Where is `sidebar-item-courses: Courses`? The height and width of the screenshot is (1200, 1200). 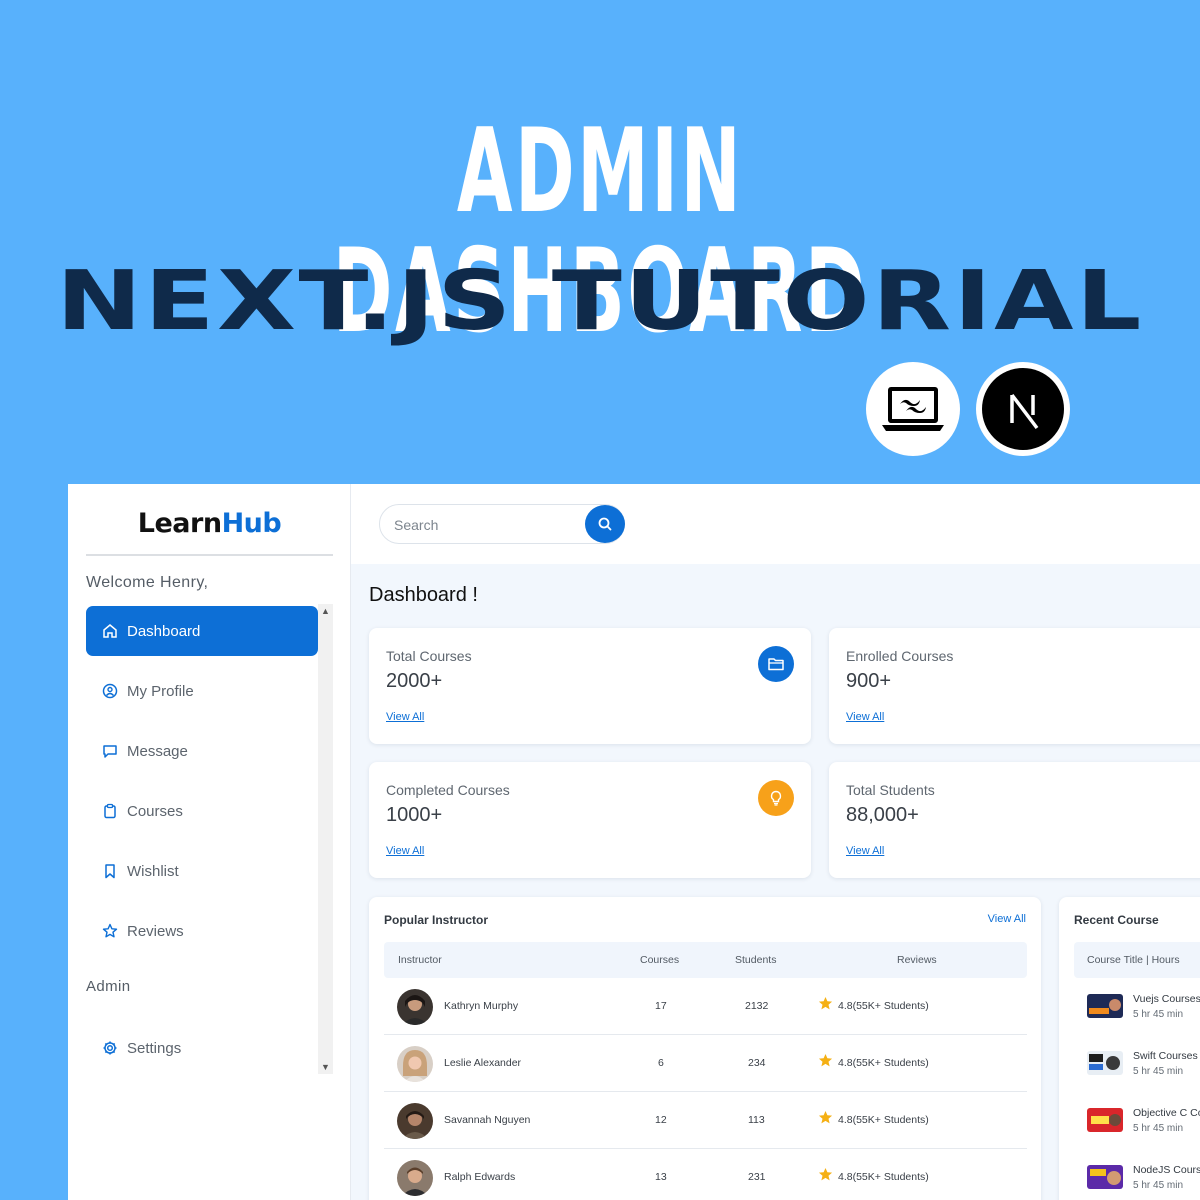 sidebar-item-courses: Courses is located at coordinates (202, 811).